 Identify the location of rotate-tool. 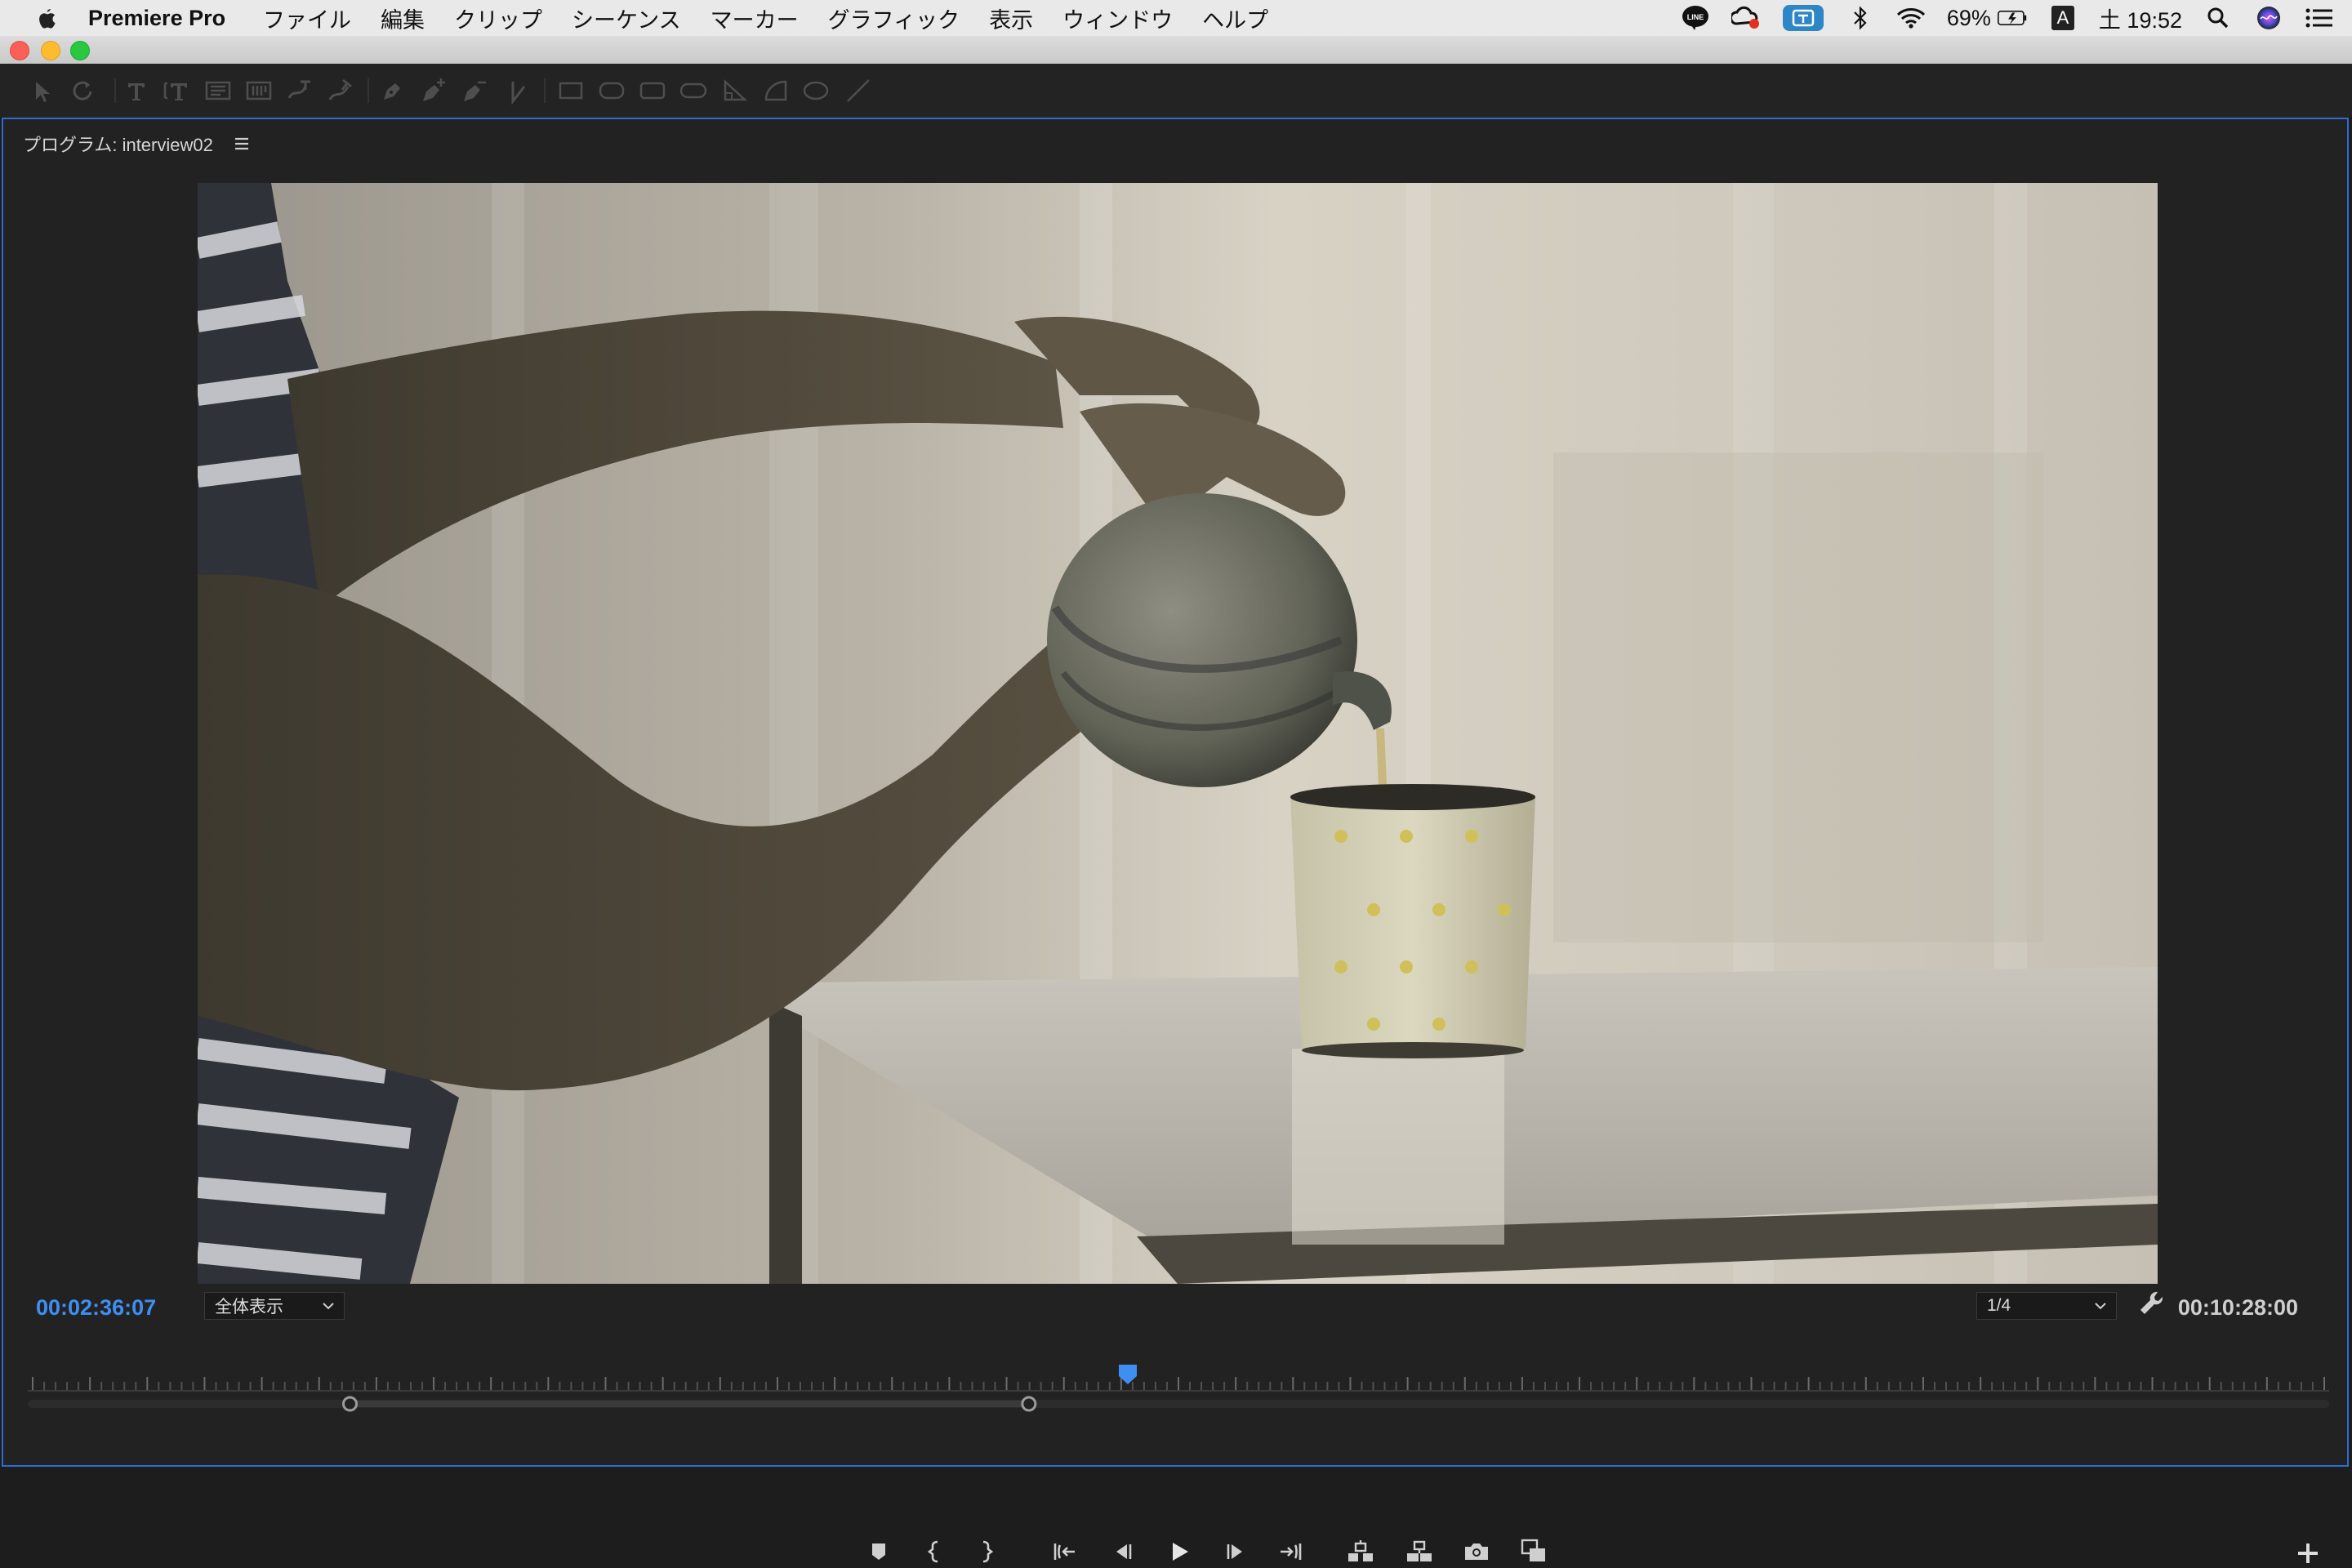
(82, 91).